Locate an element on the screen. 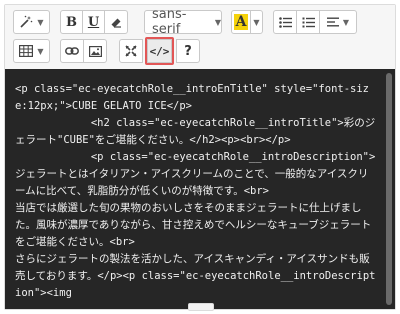  fullscreen-icon is located at coordinates (131, 51).